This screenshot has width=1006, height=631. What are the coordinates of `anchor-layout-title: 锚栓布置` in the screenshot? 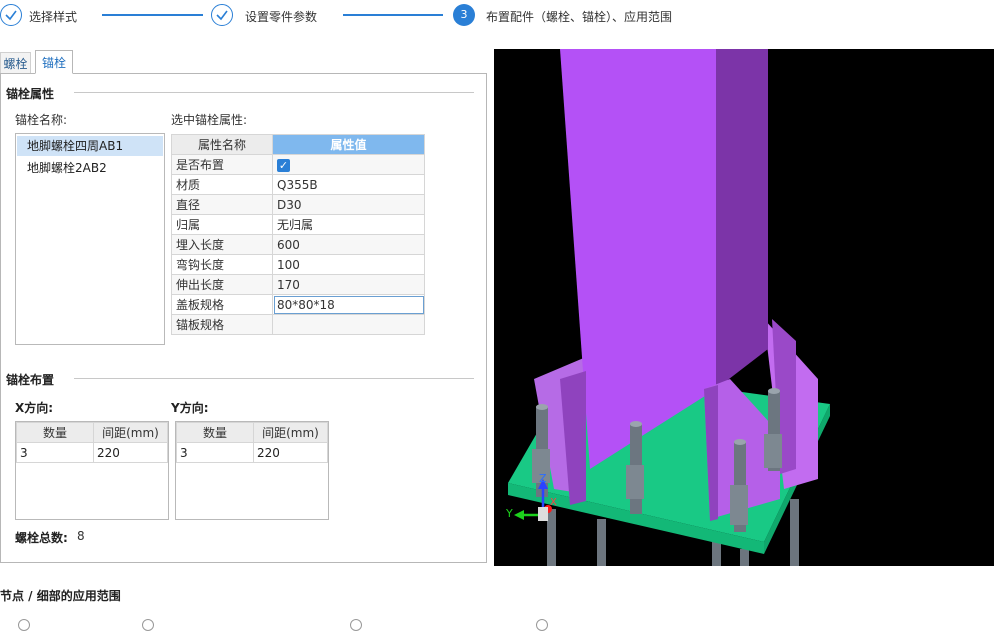 It's located at (30, 380).